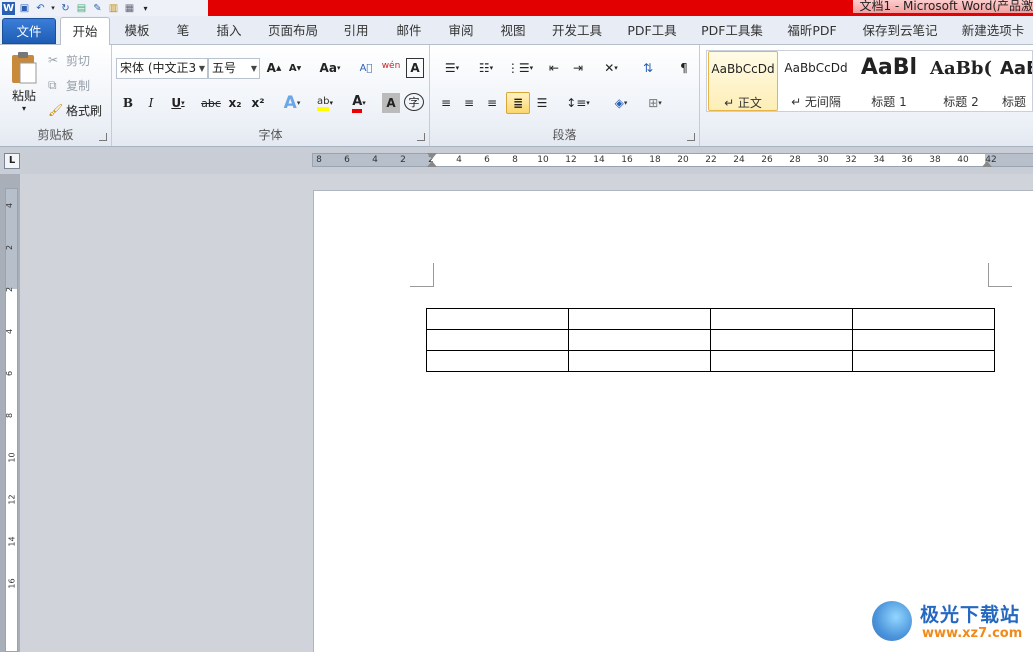  I want to click on style-normal: AaBbCcDd ↵ 正文, so click(743, 81).